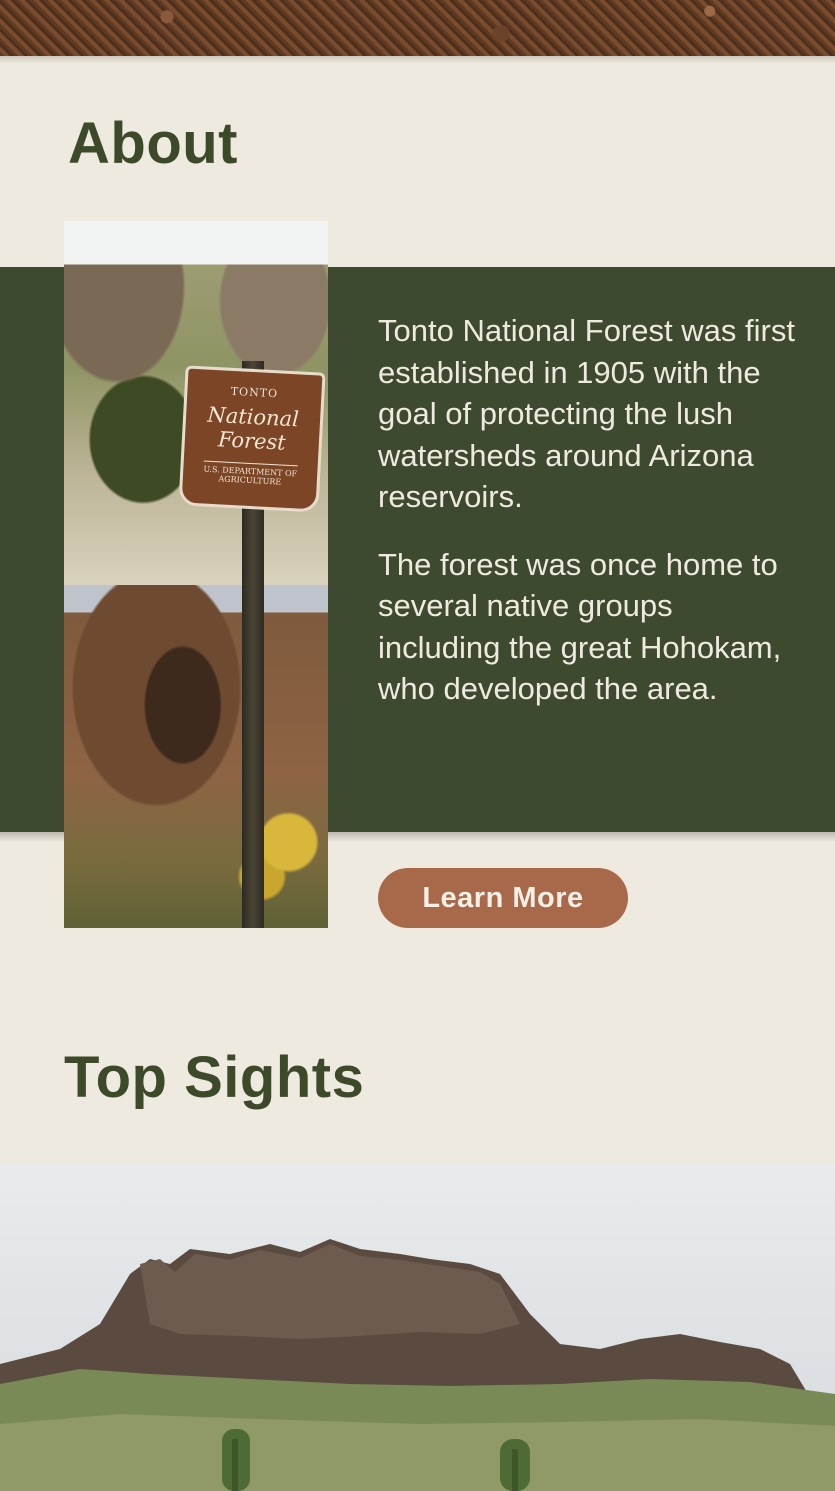 The width and height of the screenshot is (835, 1491). What do you see at coordinates (254, 392) in the screenshot?
I see `sign-text-line1: TONTO` at bounding box center [254, 392].